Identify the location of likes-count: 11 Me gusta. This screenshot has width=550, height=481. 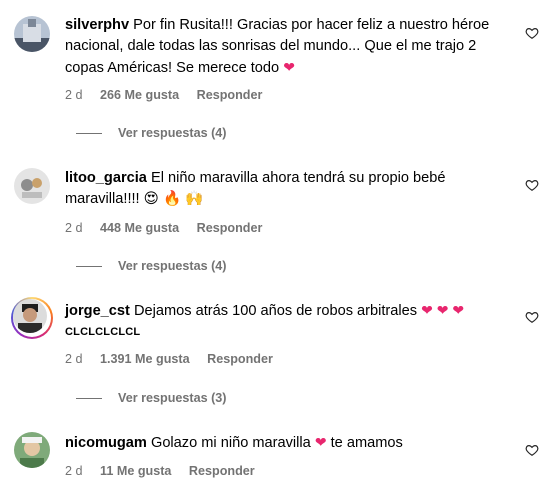
(135, 471).